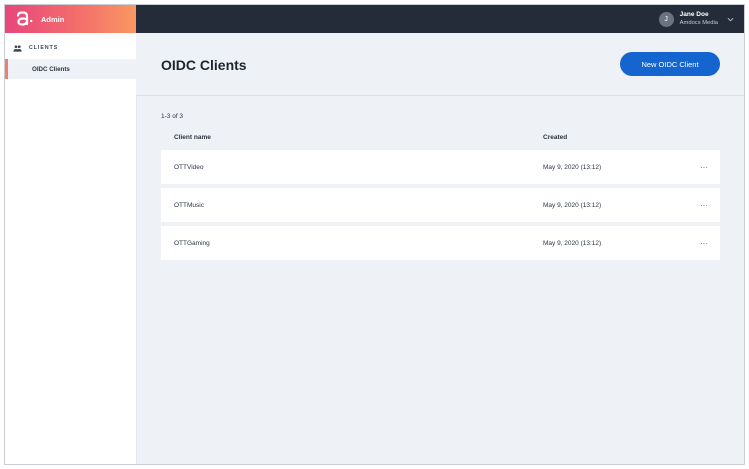 Image resolution: width=749 pixels, height=469 pixels. Describe the element at coordinates (670, 64) in the screenshot. I see `new-oidc-client-button: New OIDC Client` at that location.